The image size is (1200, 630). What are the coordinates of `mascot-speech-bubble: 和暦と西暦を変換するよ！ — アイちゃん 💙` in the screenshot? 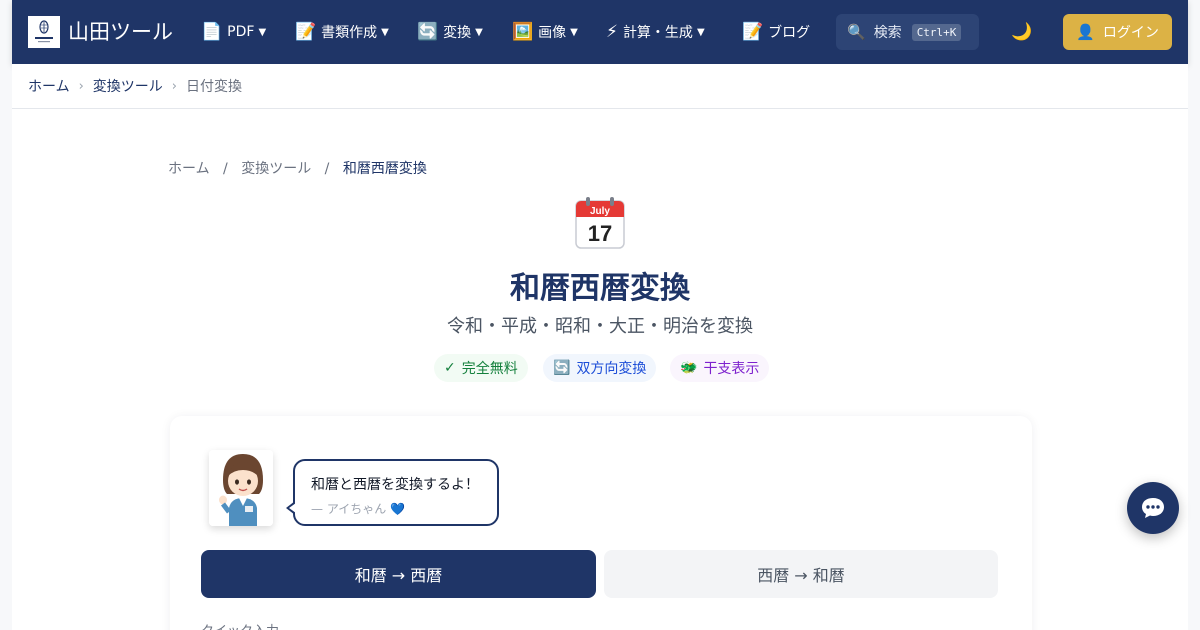 It's located at (392, 492).